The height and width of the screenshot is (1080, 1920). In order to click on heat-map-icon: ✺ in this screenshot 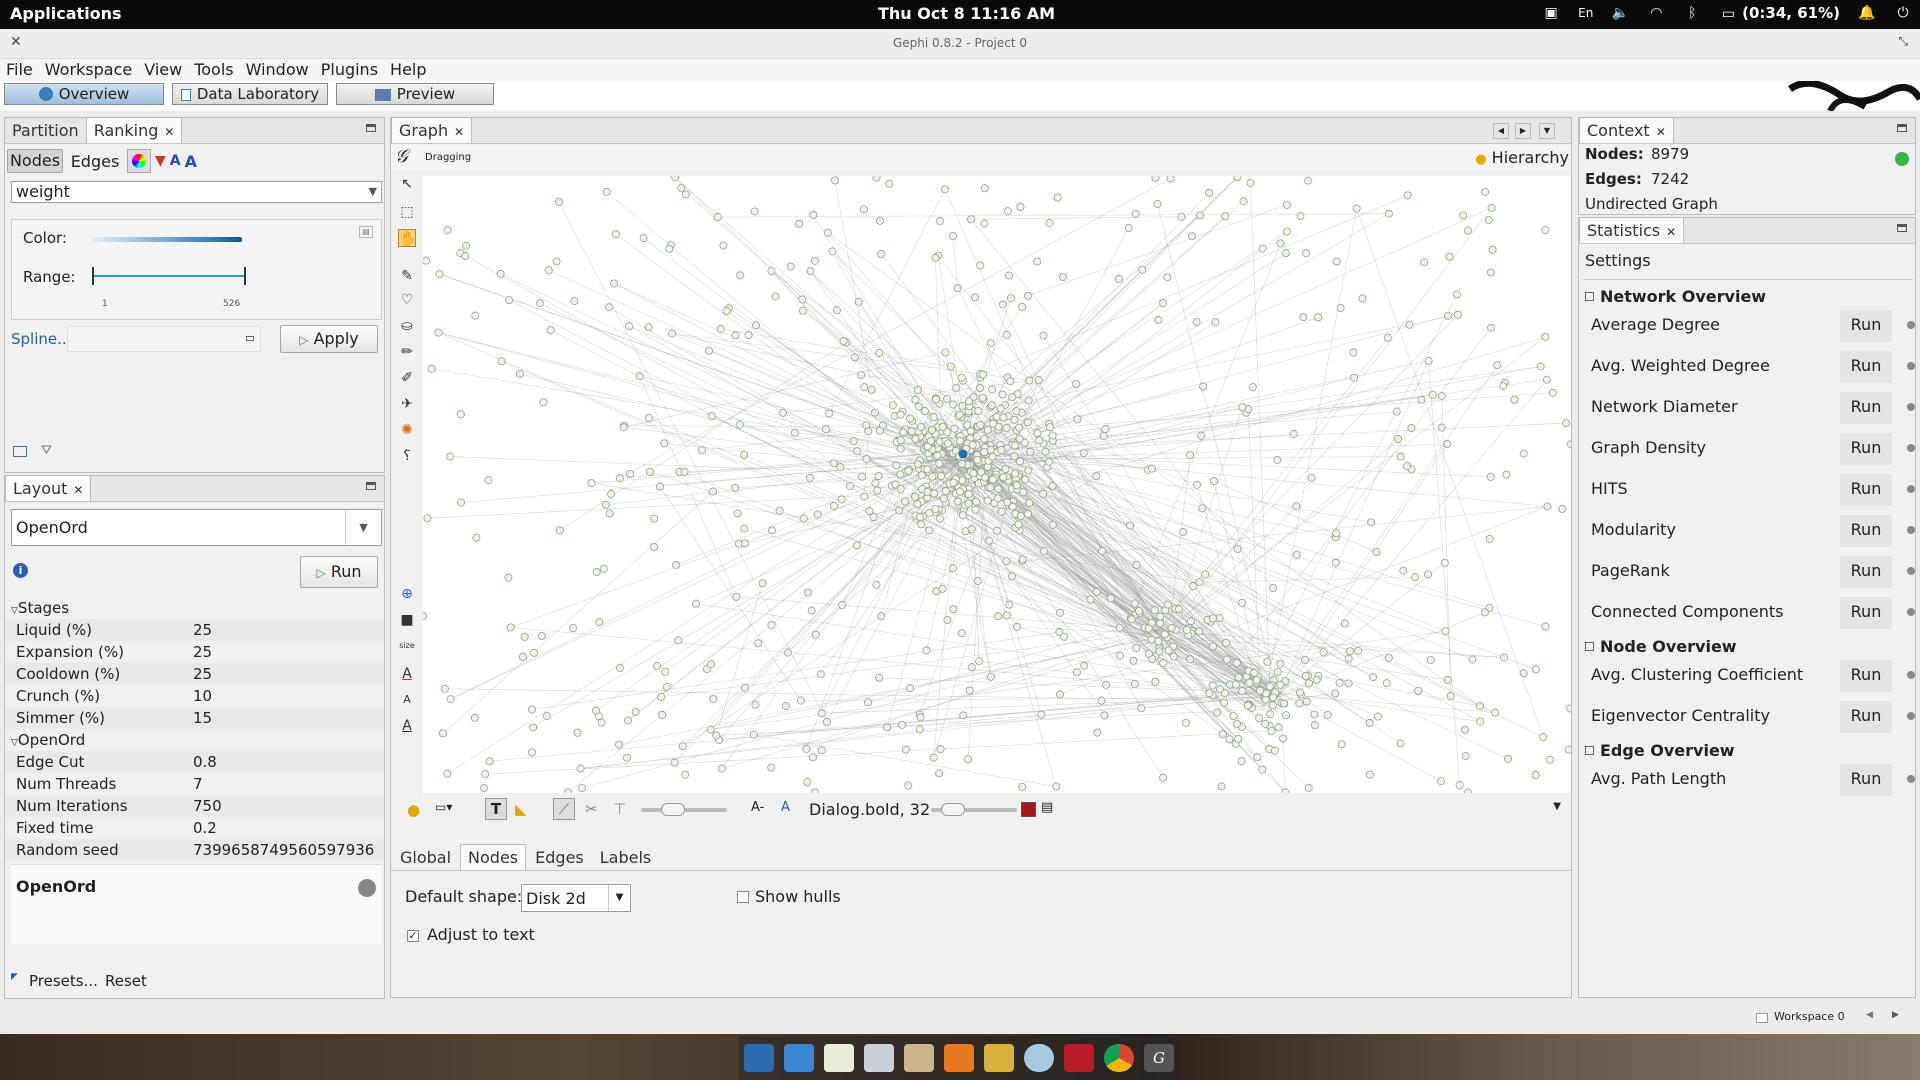, I will do `click(407, 430)`.